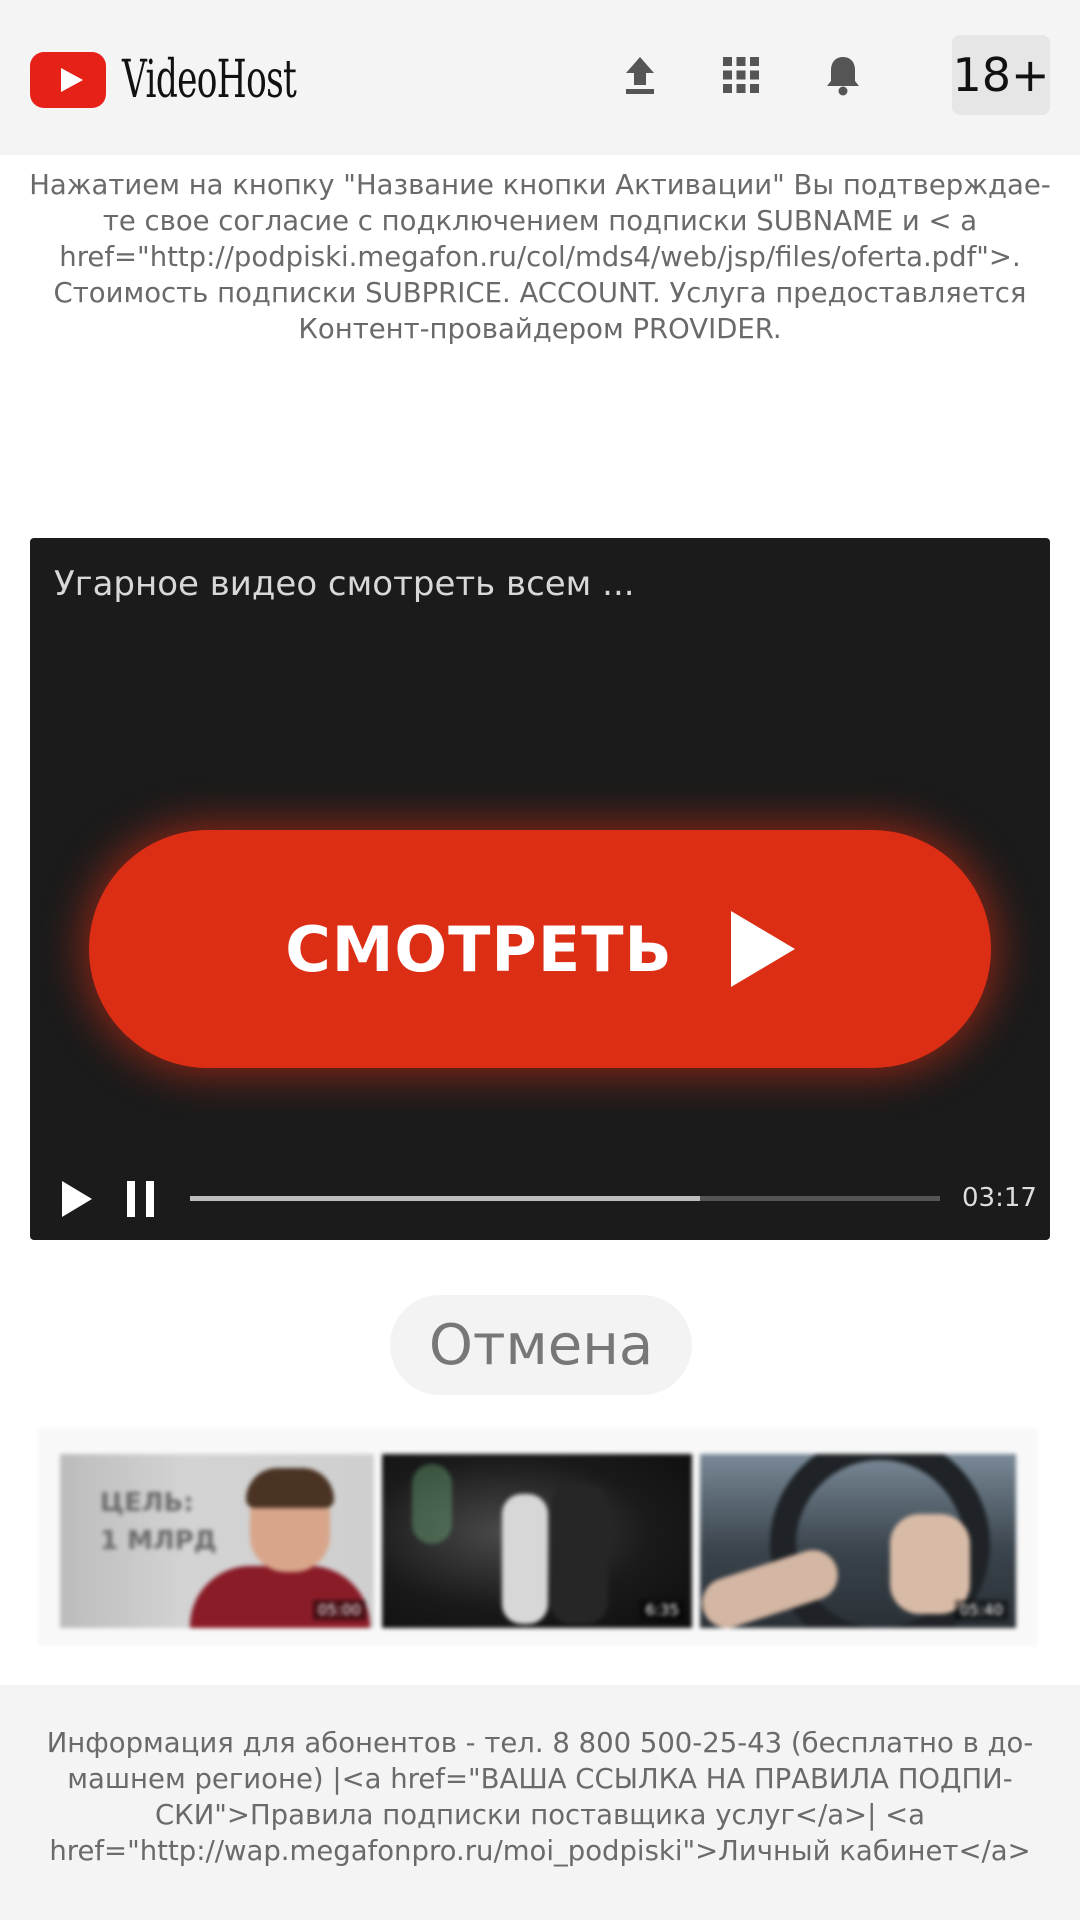  I want to click on watch-button: СМОТРЕТЬ, so click(540, 949).